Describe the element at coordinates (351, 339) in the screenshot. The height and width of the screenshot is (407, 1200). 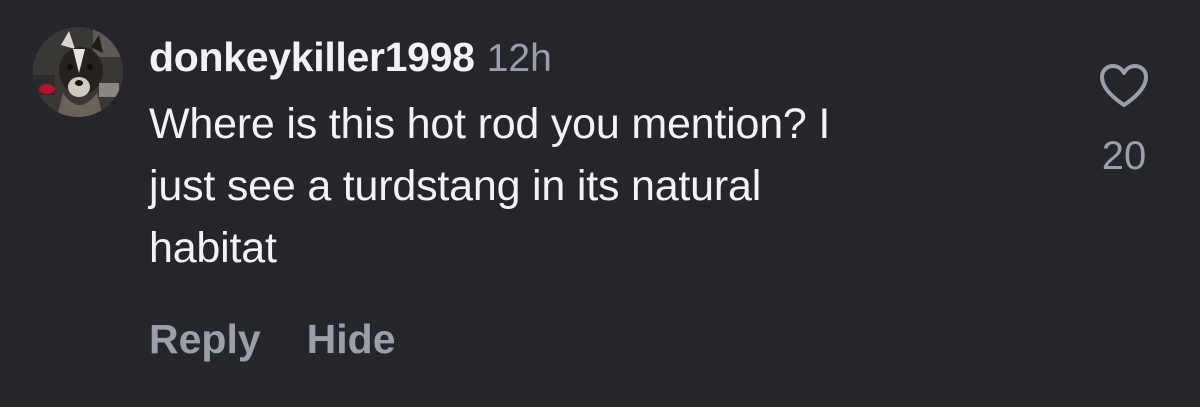
I see `hide-button: Hide` at that location.